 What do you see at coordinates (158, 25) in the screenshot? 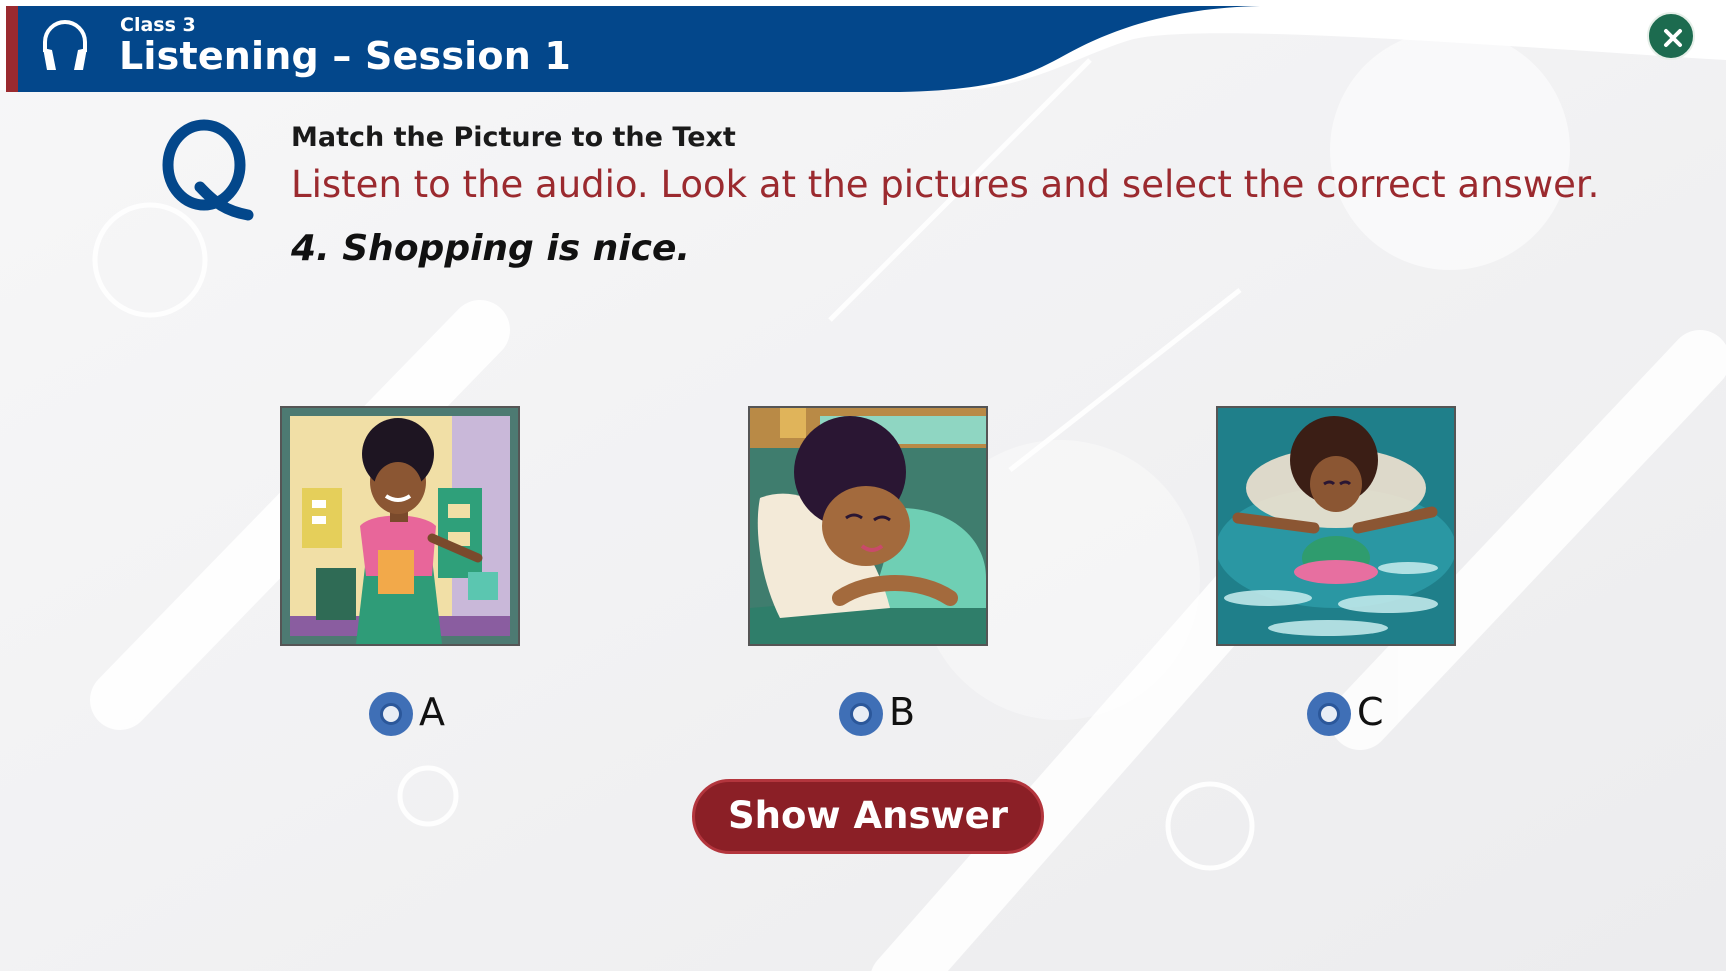
I see `class-label: Class 3` at bounding box center [158, 25].